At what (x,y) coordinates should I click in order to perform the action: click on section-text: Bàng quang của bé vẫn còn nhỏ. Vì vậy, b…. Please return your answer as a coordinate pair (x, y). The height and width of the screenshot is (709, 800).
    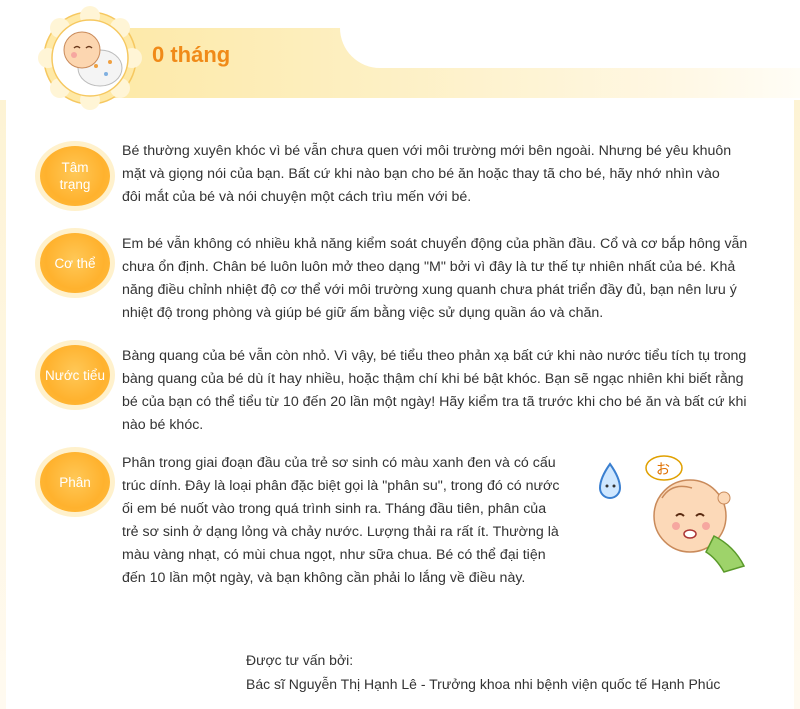
    Looking at the image, I should click on (434, 390).